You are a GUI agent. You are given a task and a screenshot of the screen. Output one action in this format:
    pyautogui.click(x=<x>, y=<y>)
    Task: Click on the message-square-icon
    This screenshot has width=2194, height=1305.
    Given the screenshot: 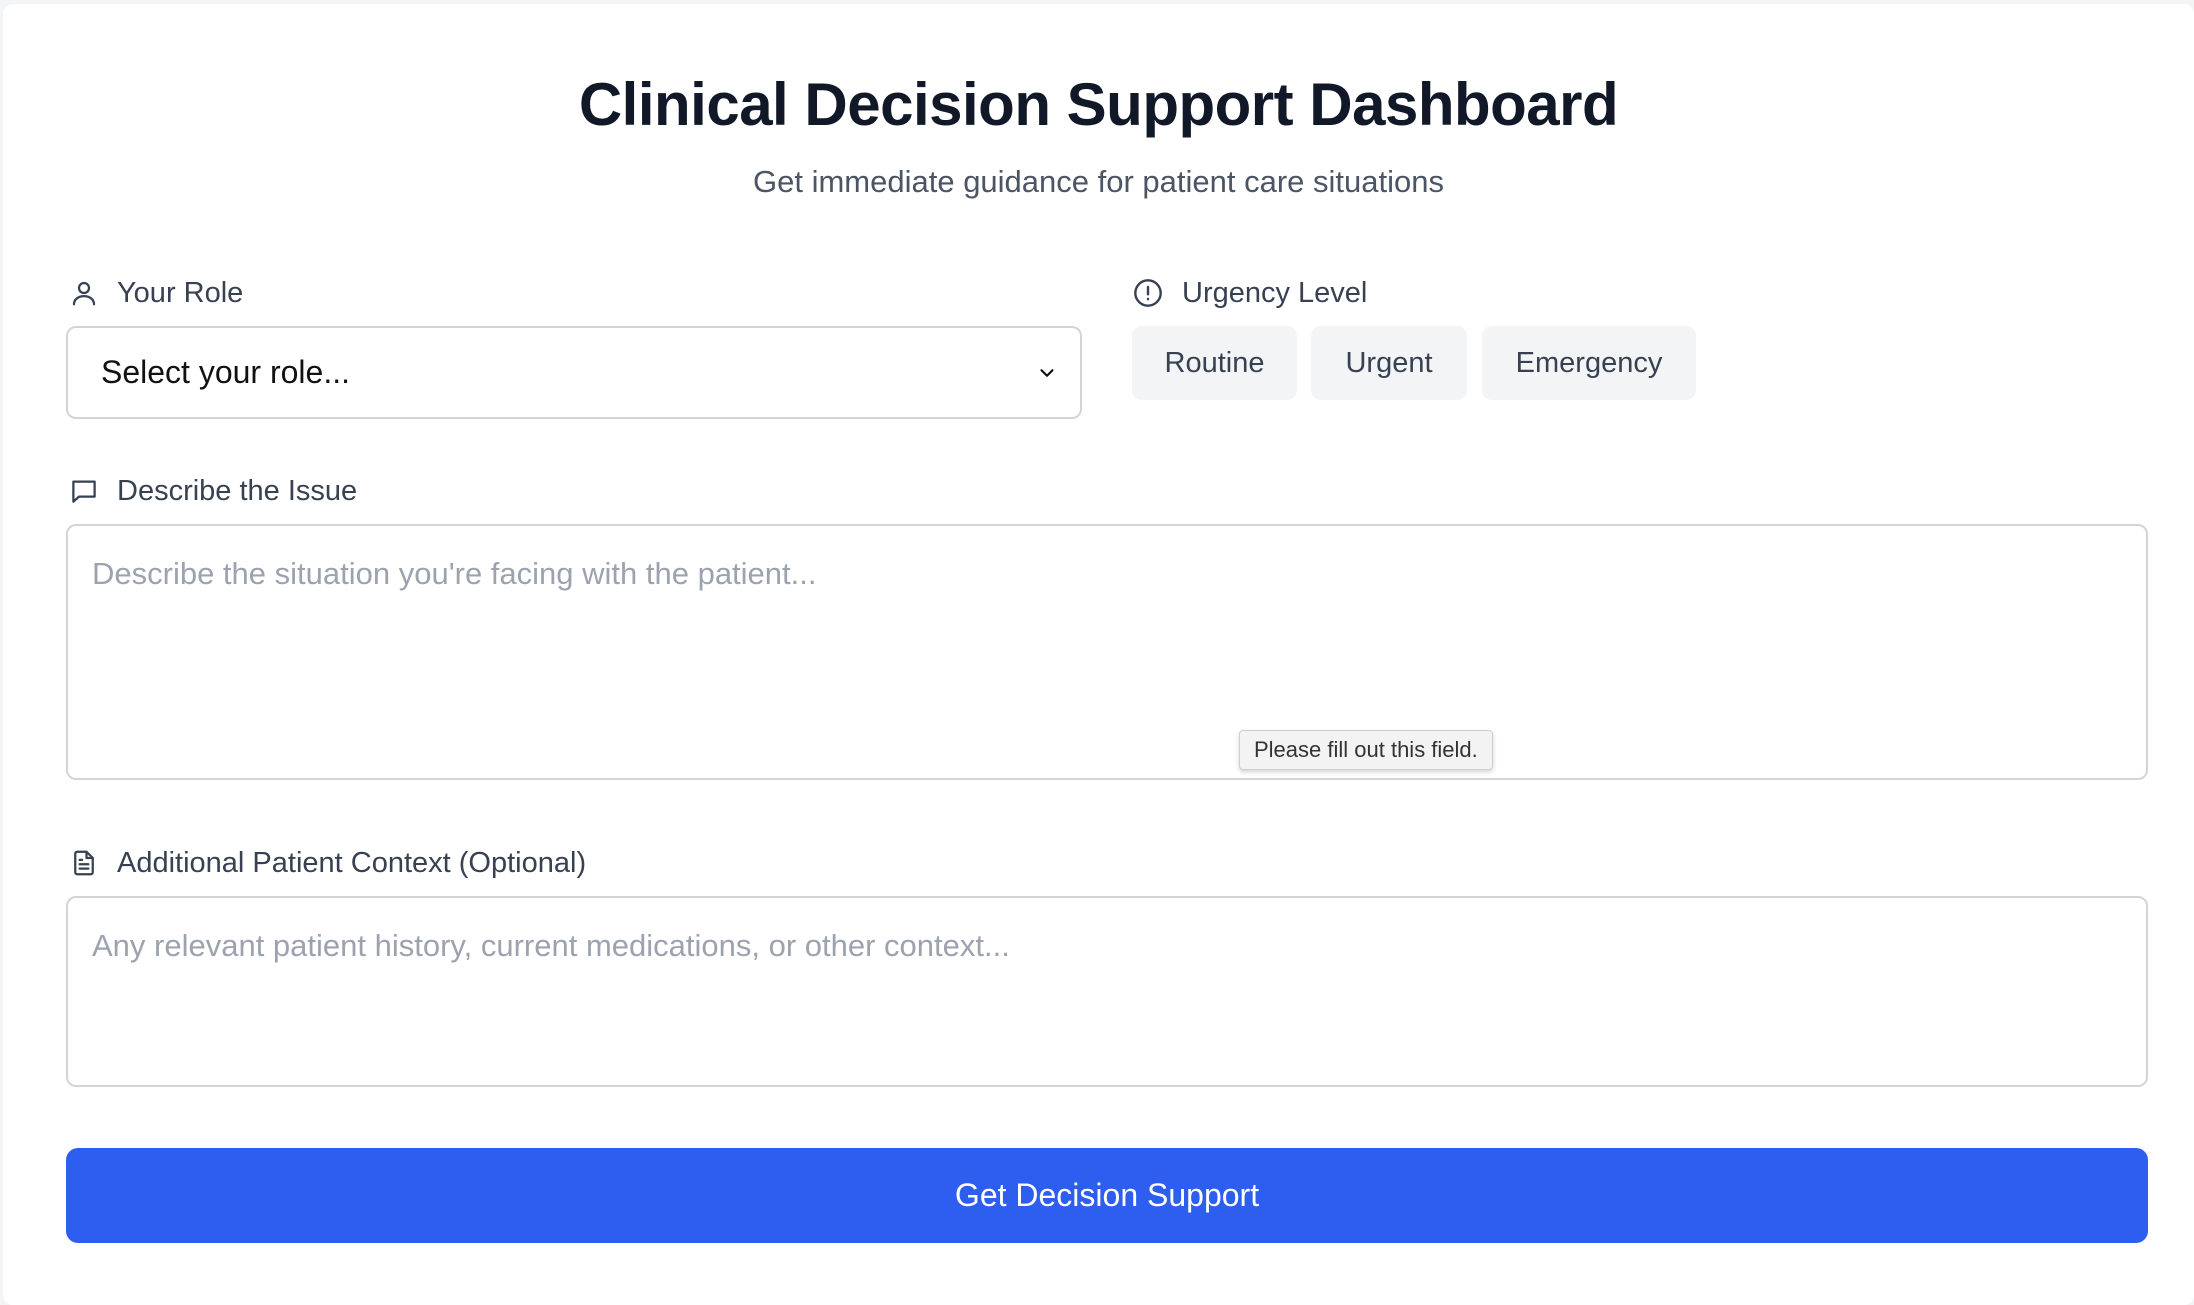 What is the action you would take?
    pyautogui.click(x=84, y=491)
    